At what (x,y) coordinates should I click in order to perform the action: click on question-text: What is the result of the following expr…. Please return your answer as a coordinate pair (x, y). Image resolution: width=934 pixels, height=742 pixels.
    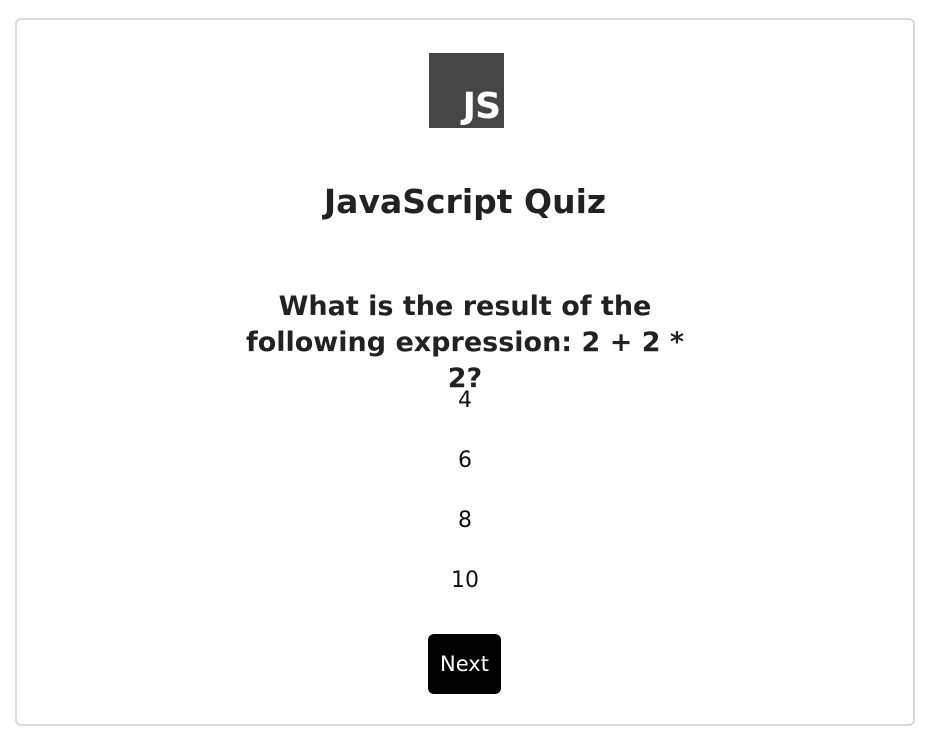
    Looking at the image, I should click on (465, 342).